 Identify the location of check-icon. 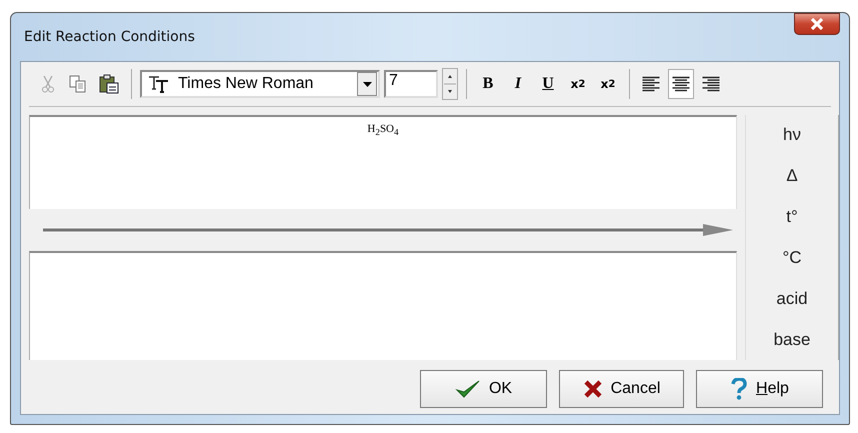
(467, 389).